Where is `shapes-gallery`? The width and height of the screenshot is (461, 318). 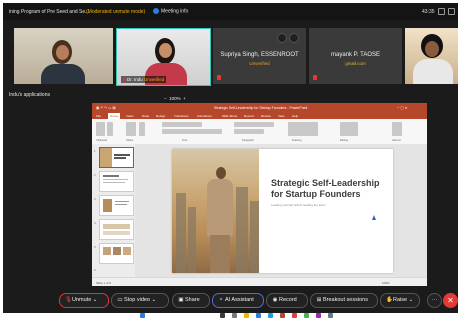
shapes-gallery is located at coordinates (303, 129).